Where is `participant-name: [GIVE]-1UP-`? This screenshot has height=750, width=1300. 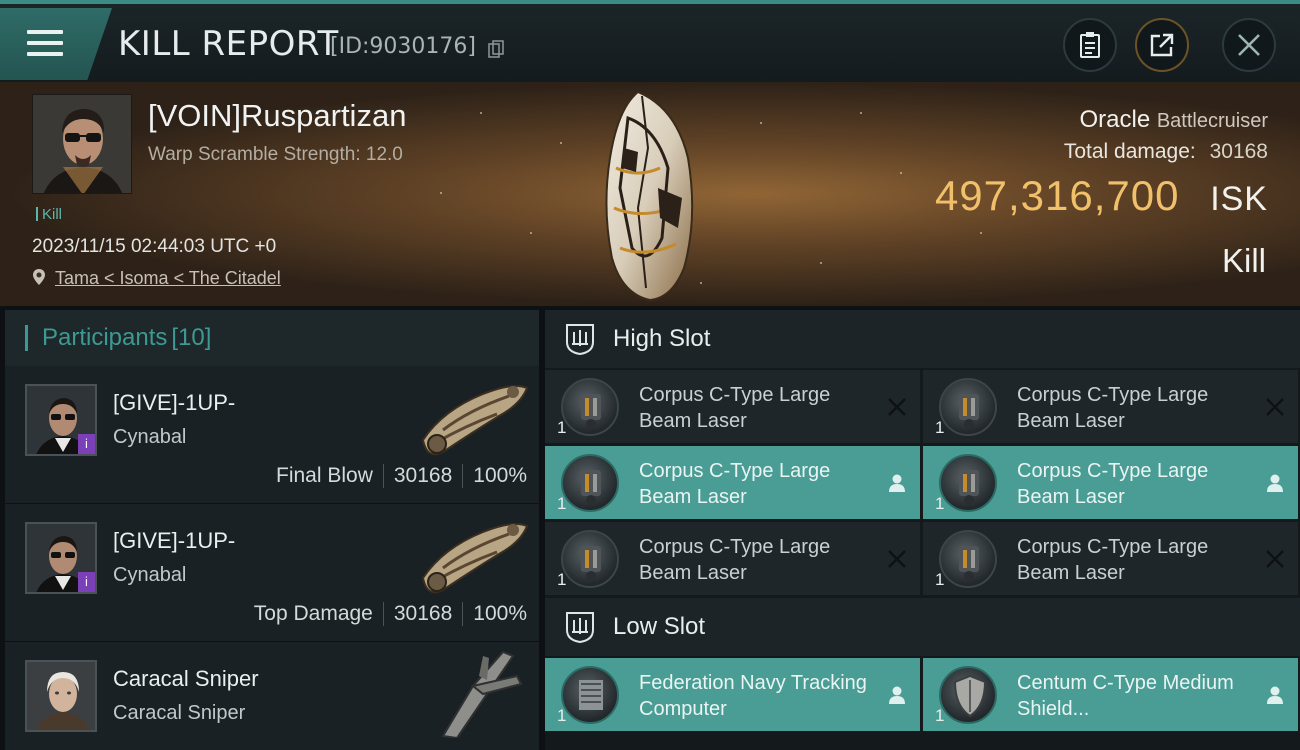
participant-name: [GIVE]-1UP- is located at coordinates (174, 540).